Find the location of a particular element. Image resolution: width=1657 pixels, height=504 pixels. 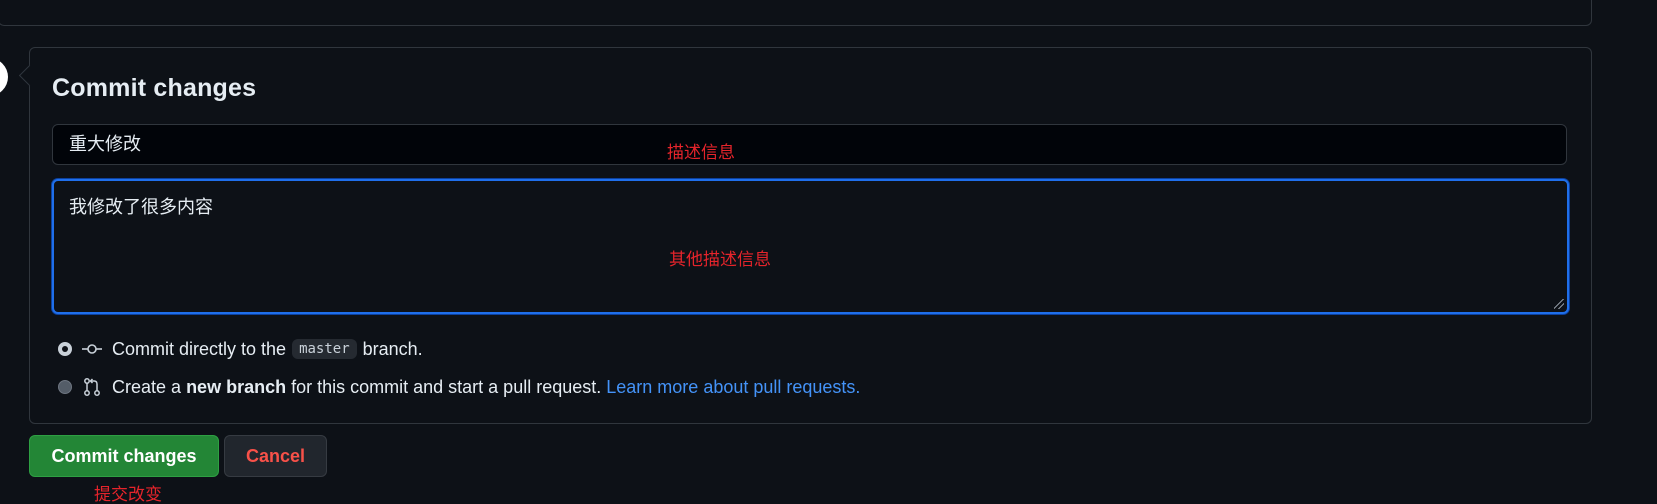

page-title: Commit changes is located at coordinates (154, 88).